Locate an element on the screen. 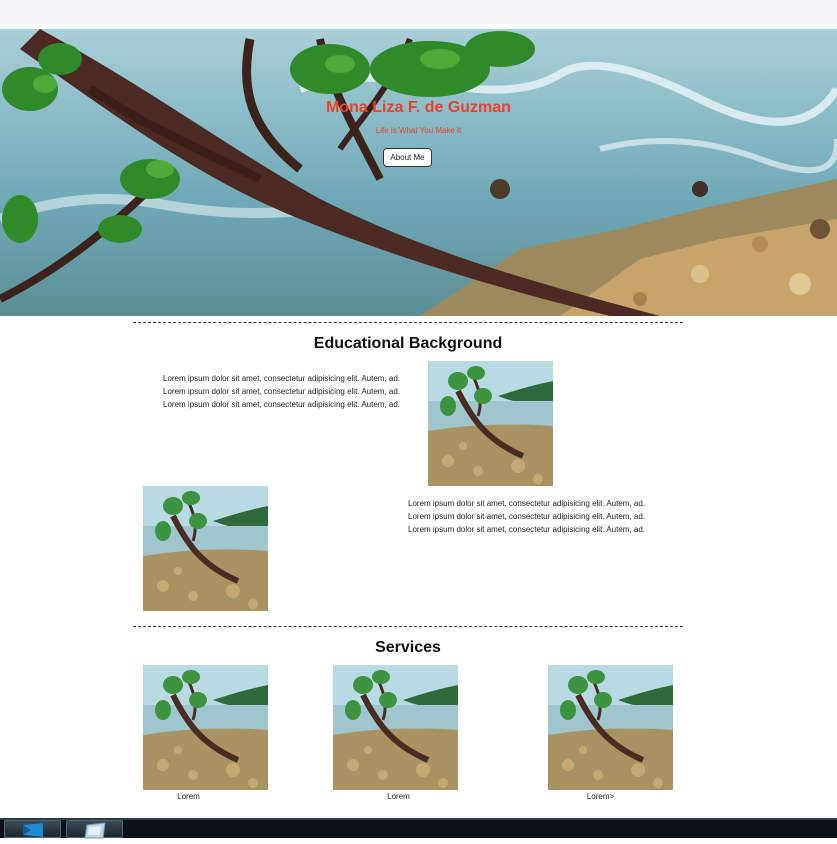  taskbar-top-edge is located at coordinates (418, 819).